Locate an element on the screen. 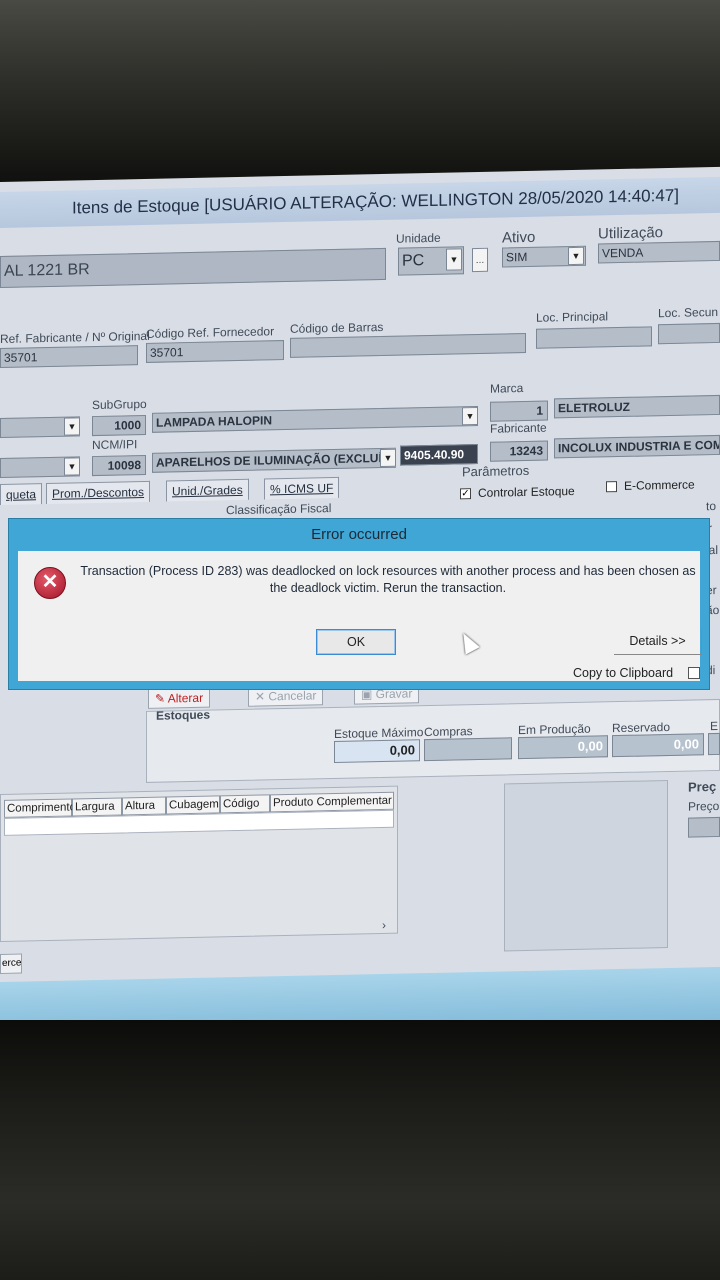 This screenshot has height=1280, width=720. edit-icon: ✎ is located at coordinates (161, 698).